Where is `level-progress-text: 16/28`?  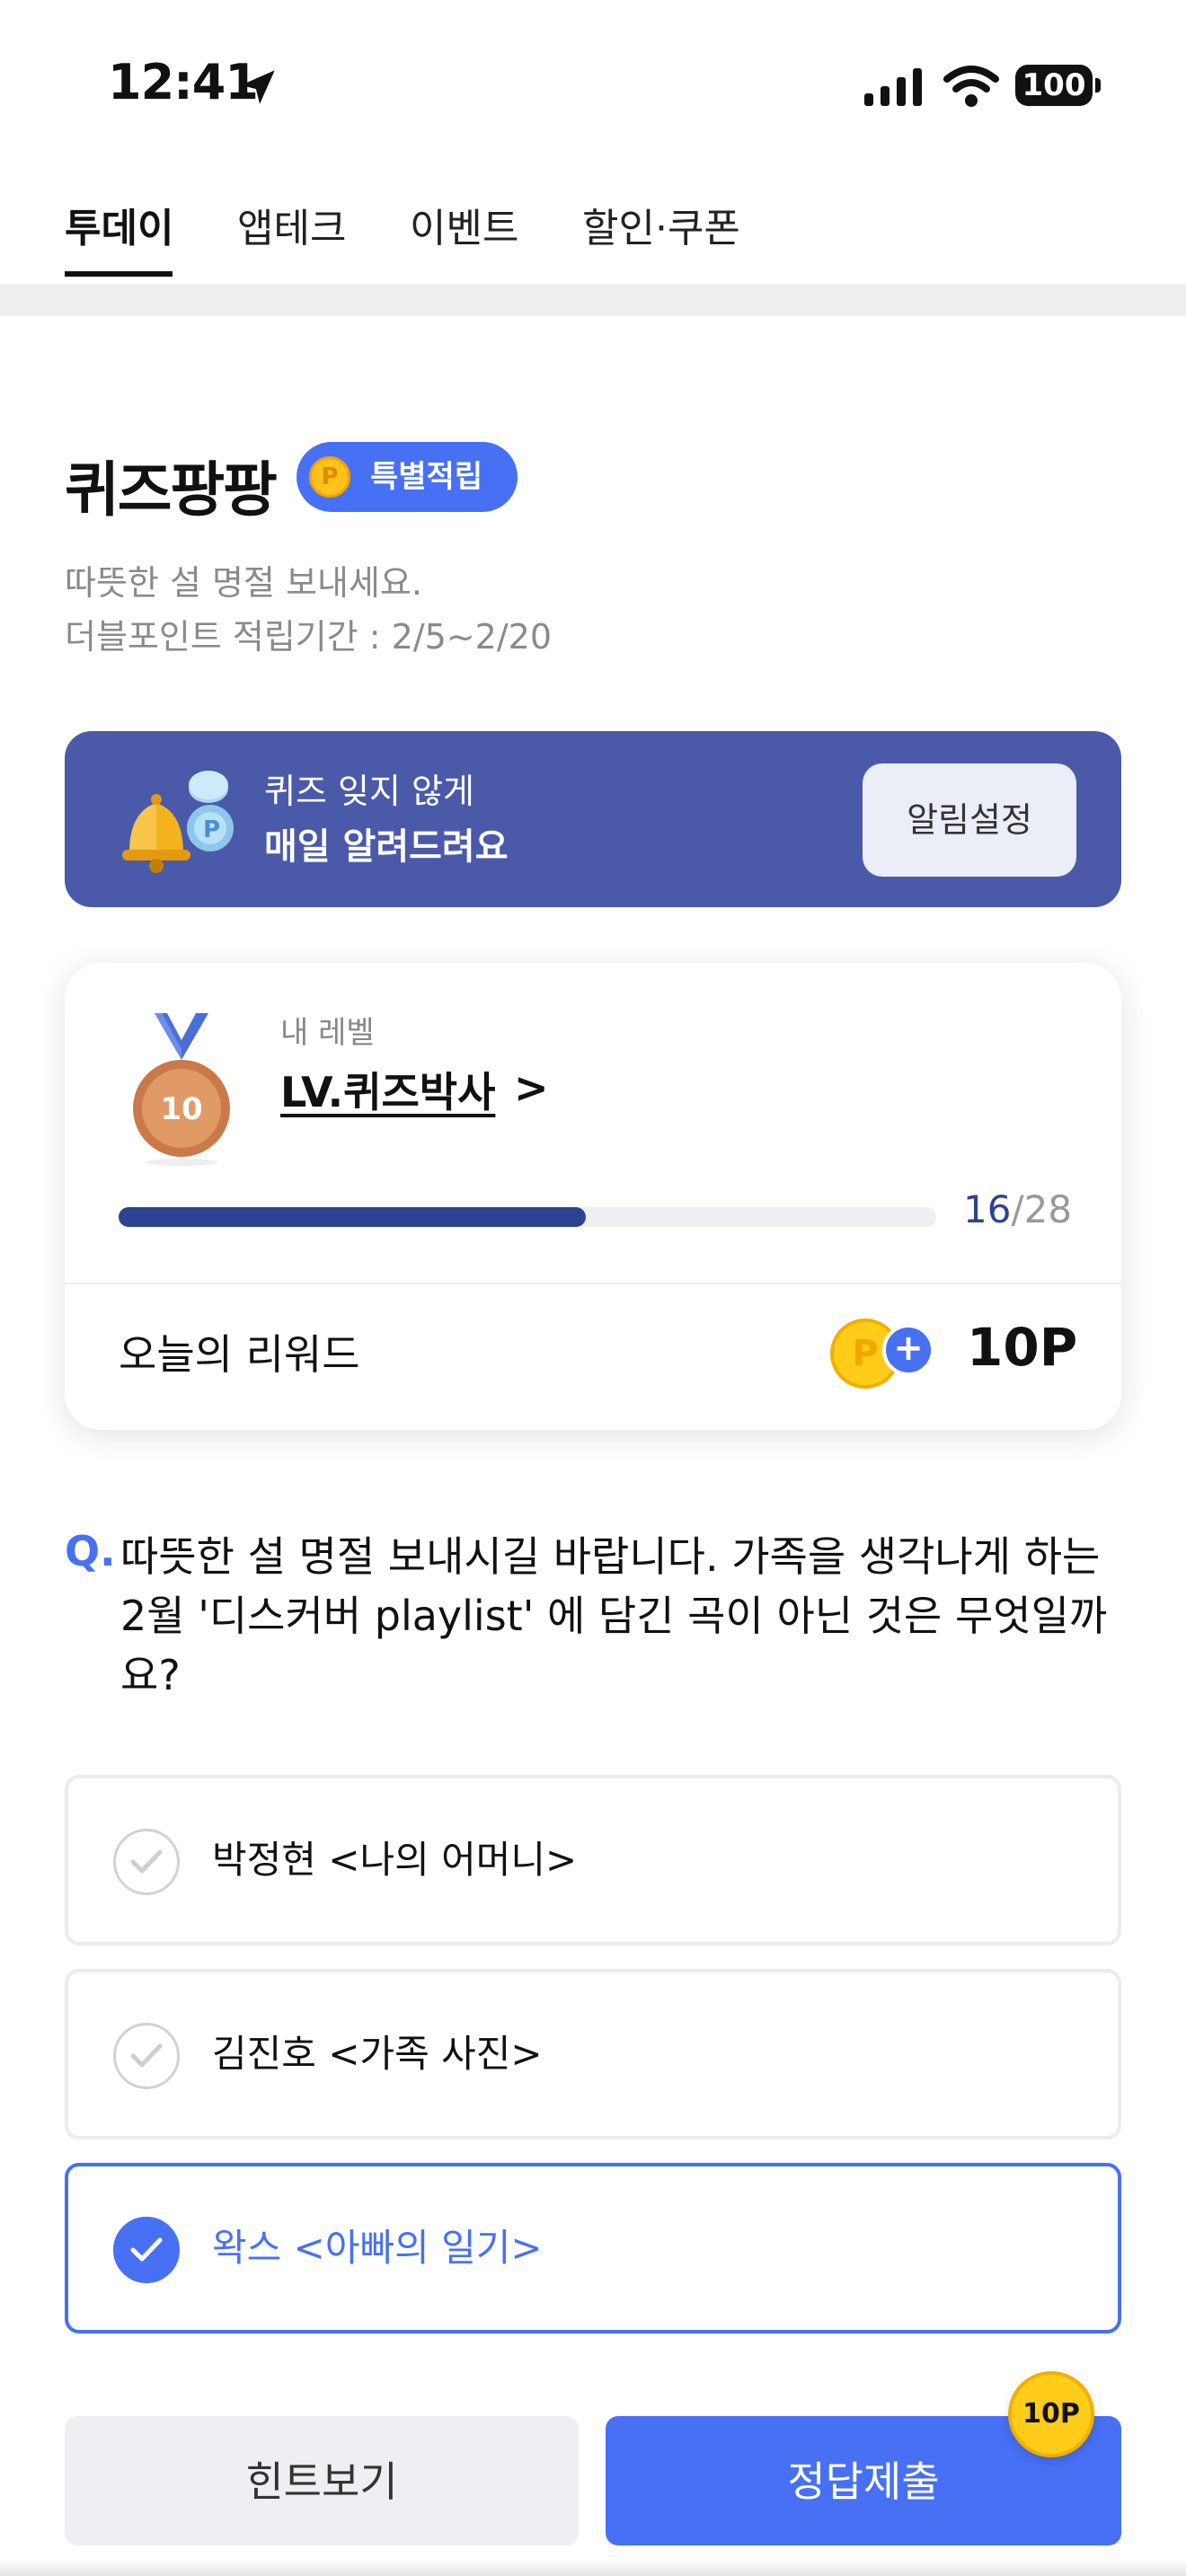
level-progress-text: 16/28 is located at coordinates (1017, 1209).